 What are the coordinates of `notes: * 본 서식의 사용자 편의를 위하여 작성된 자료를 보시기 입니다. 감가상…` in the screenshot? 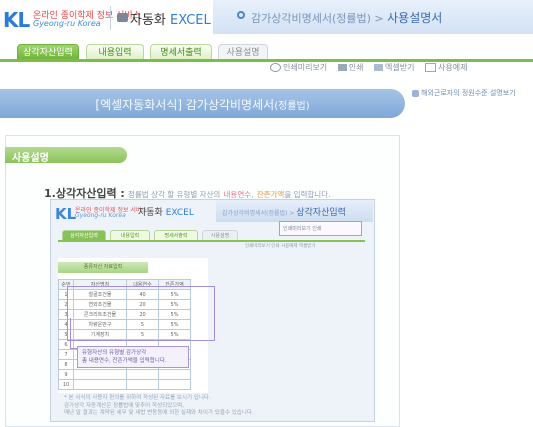 It's located at (159, 406).